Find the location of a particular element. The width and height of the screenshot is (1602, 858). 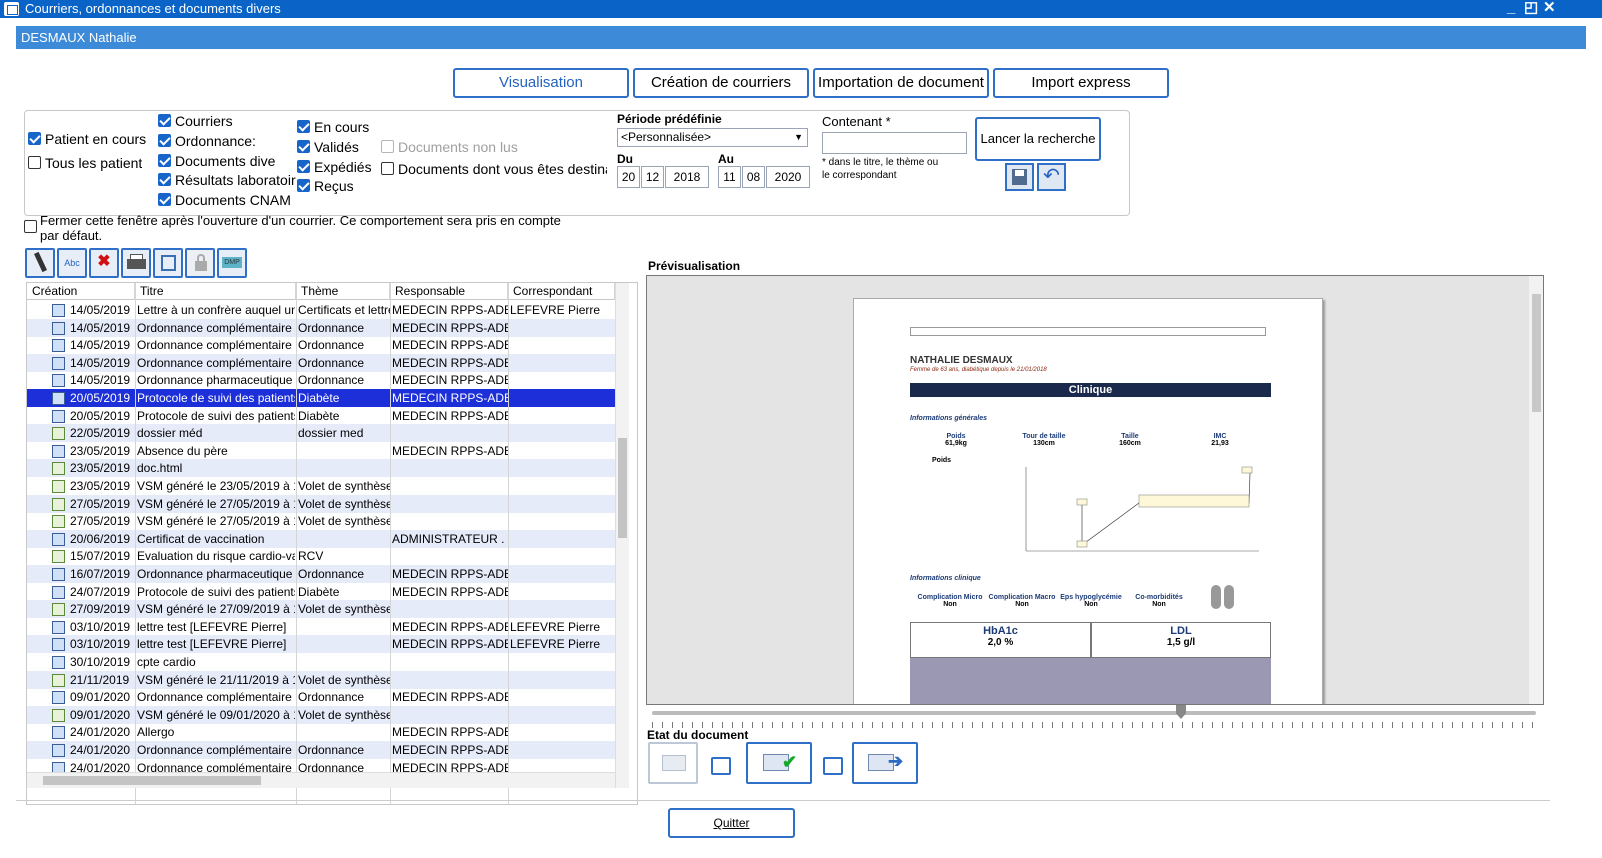

zoom-slider-thumb is located at coordinates (1181, 712).